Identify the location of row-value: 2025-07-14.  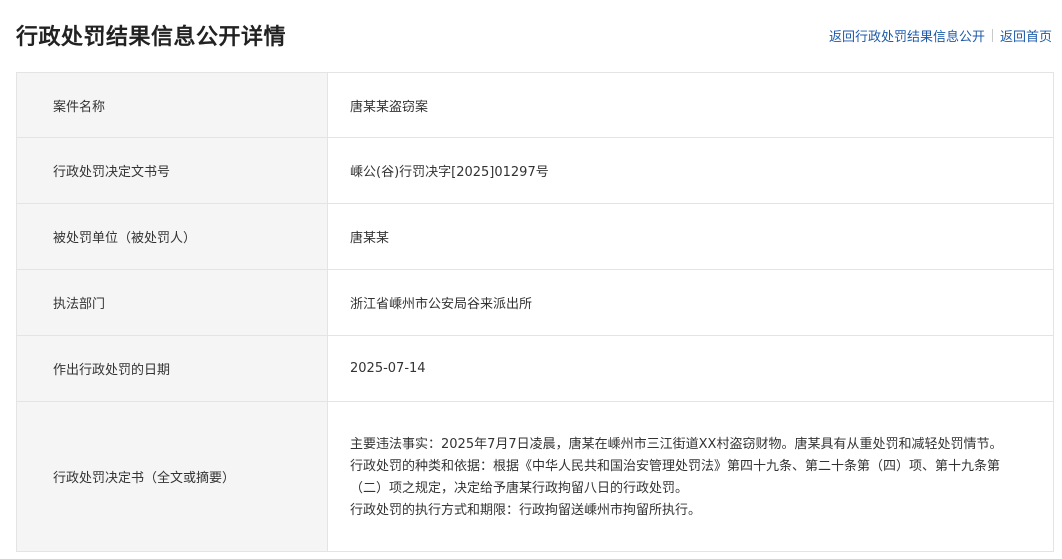
(690, 368).